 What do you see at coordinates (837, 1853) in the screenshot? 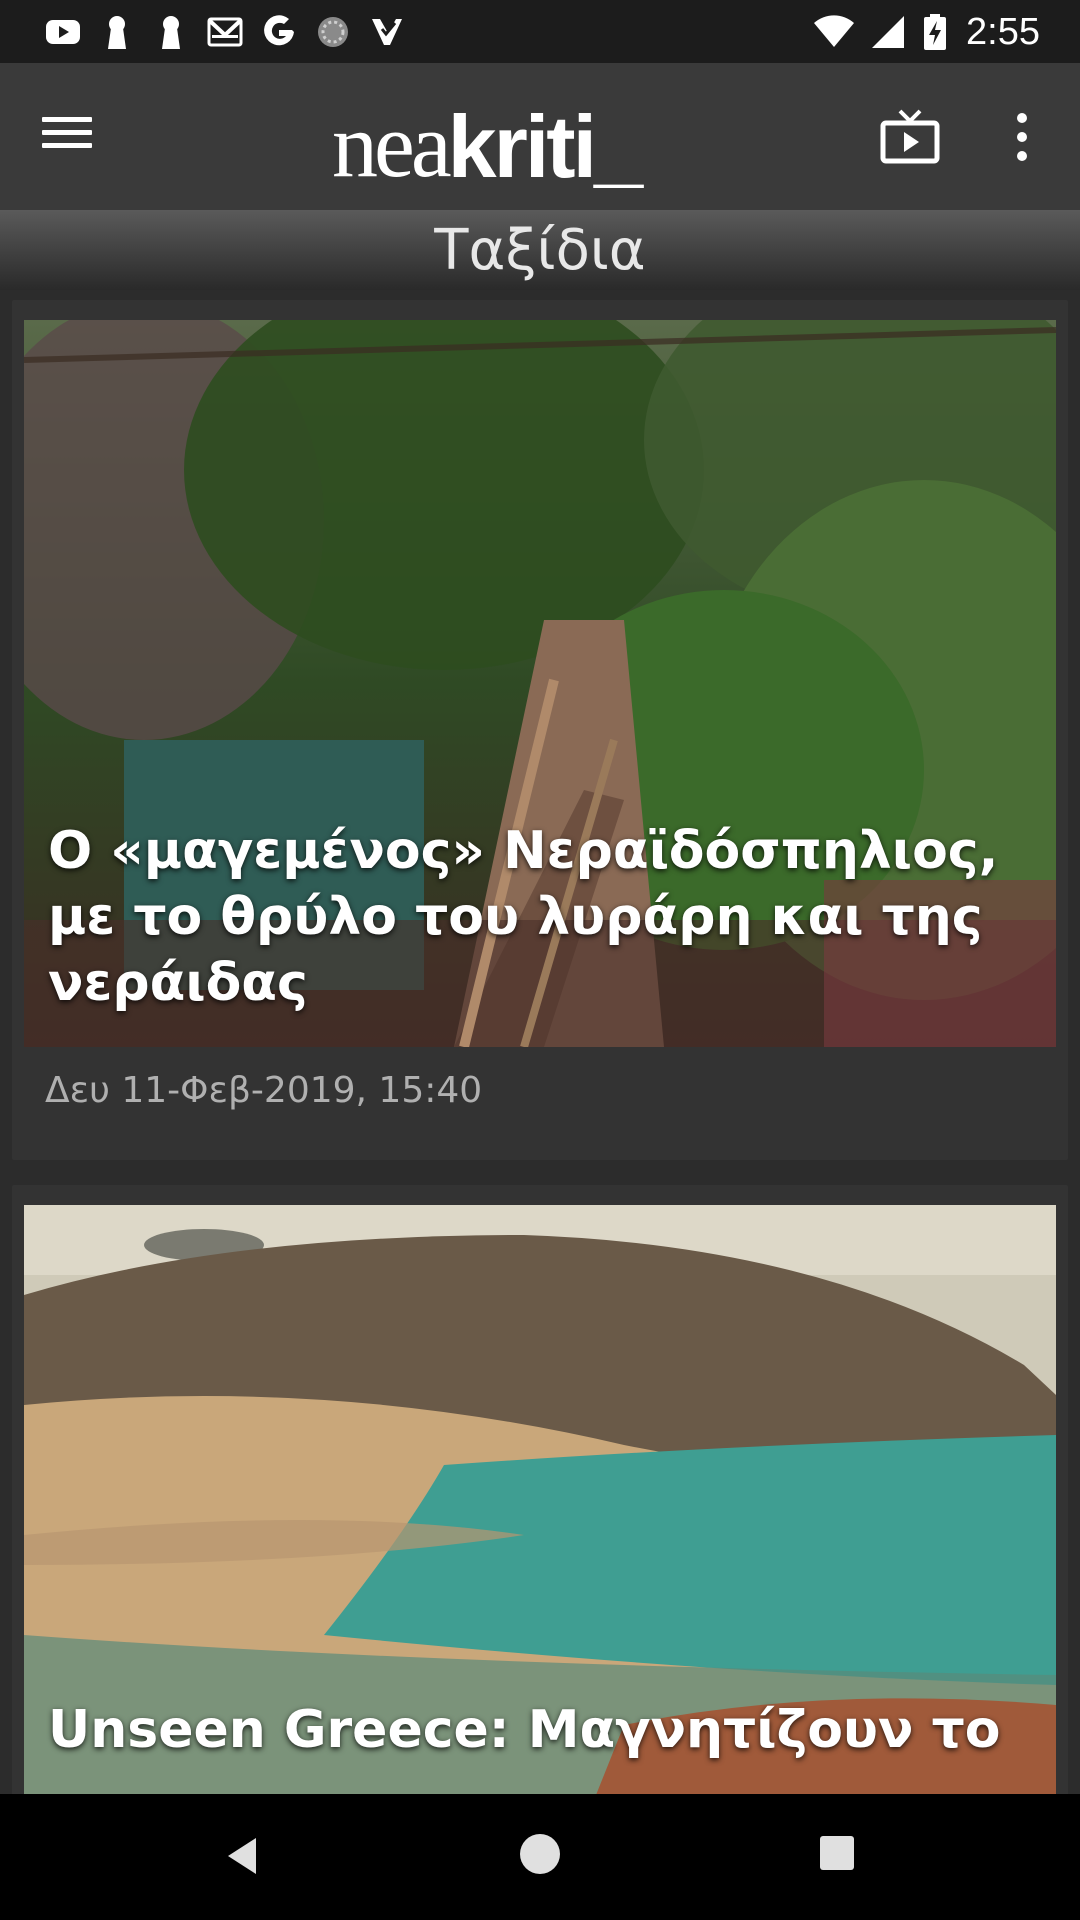
I see `recents-icon` at bounding box center [837, 1853].